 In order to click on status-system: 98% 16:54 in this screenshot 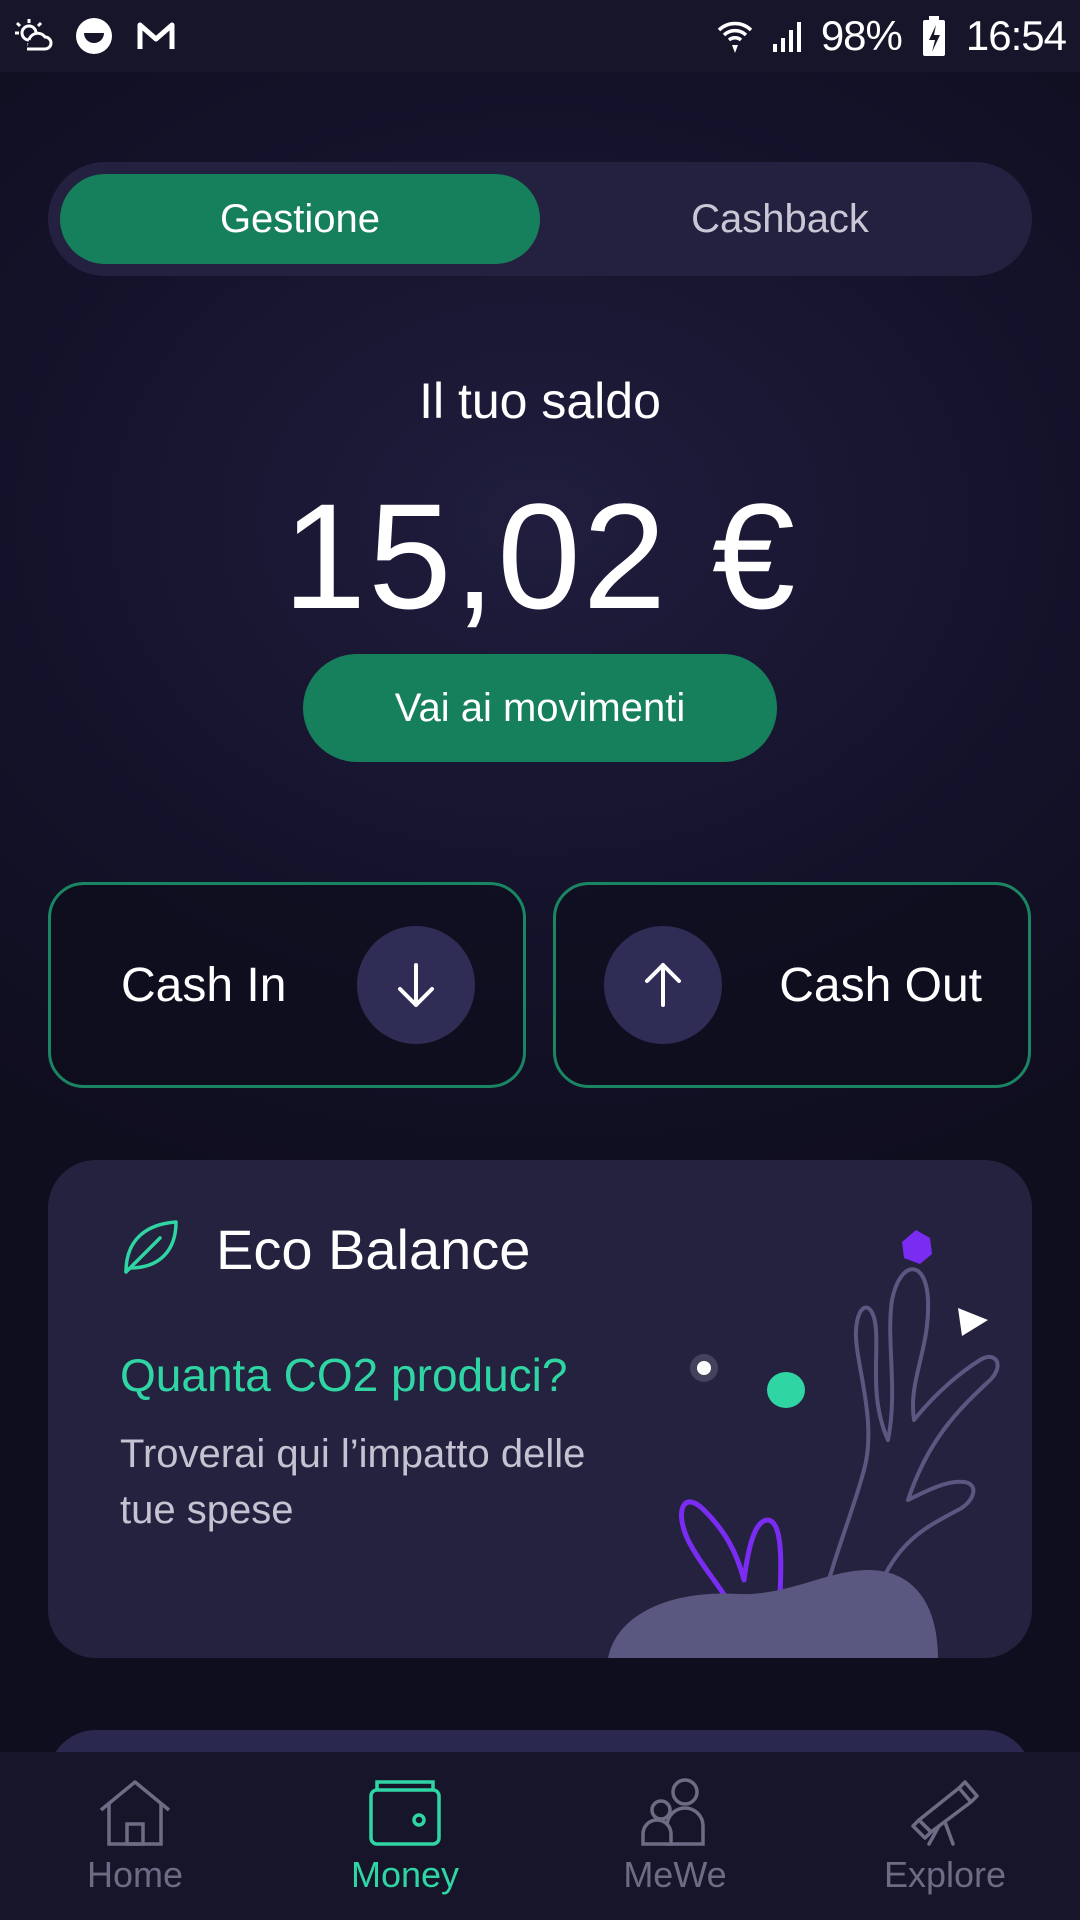, I will do `click(890, 36)`.